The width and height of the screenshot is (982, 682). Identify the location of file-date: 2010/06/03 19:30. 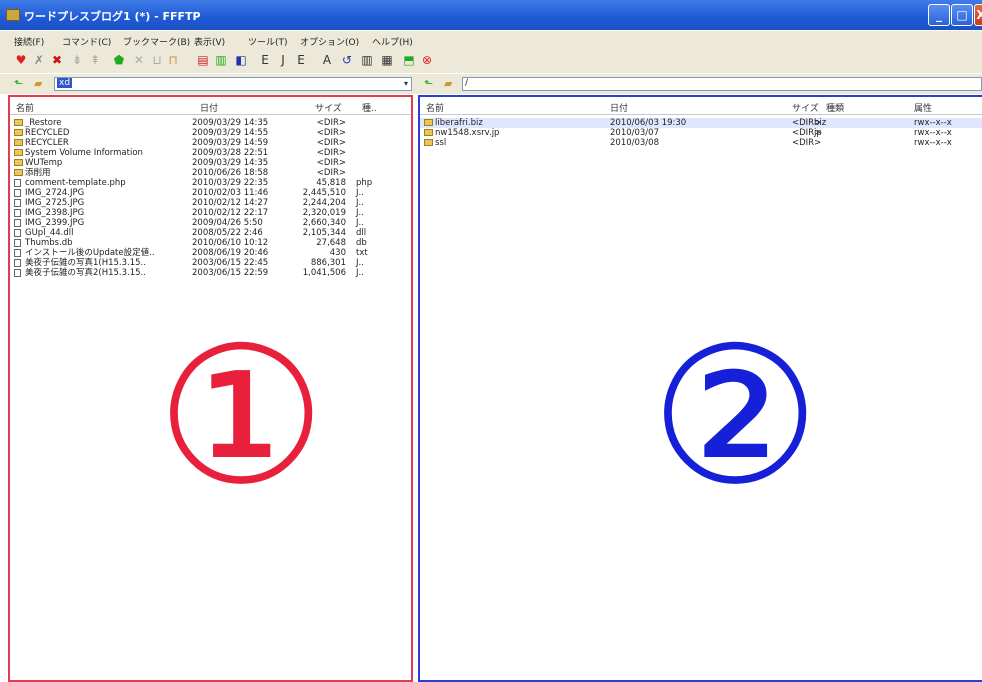
(648, 123).